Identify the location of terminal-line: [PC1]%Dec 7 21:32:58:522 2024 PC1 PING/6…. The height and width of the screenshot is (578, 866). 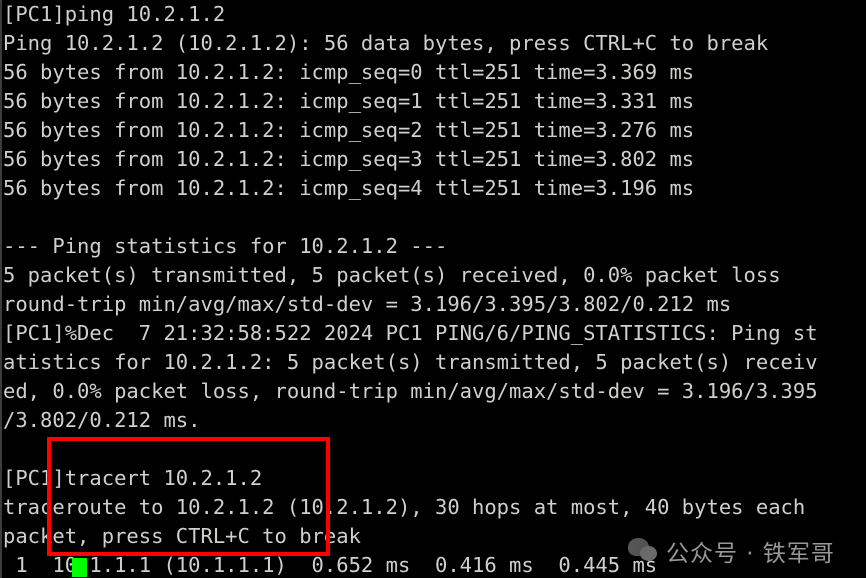
(410, 333).